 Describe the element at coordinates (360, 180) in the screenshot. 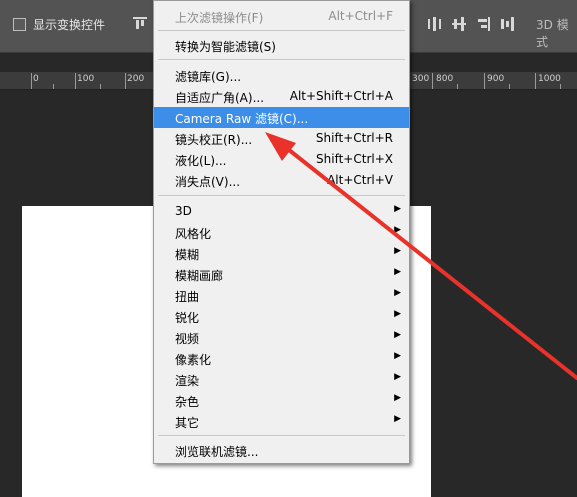

I see `menu-item-shortcut: Alt+Ctrl+V` at that location.